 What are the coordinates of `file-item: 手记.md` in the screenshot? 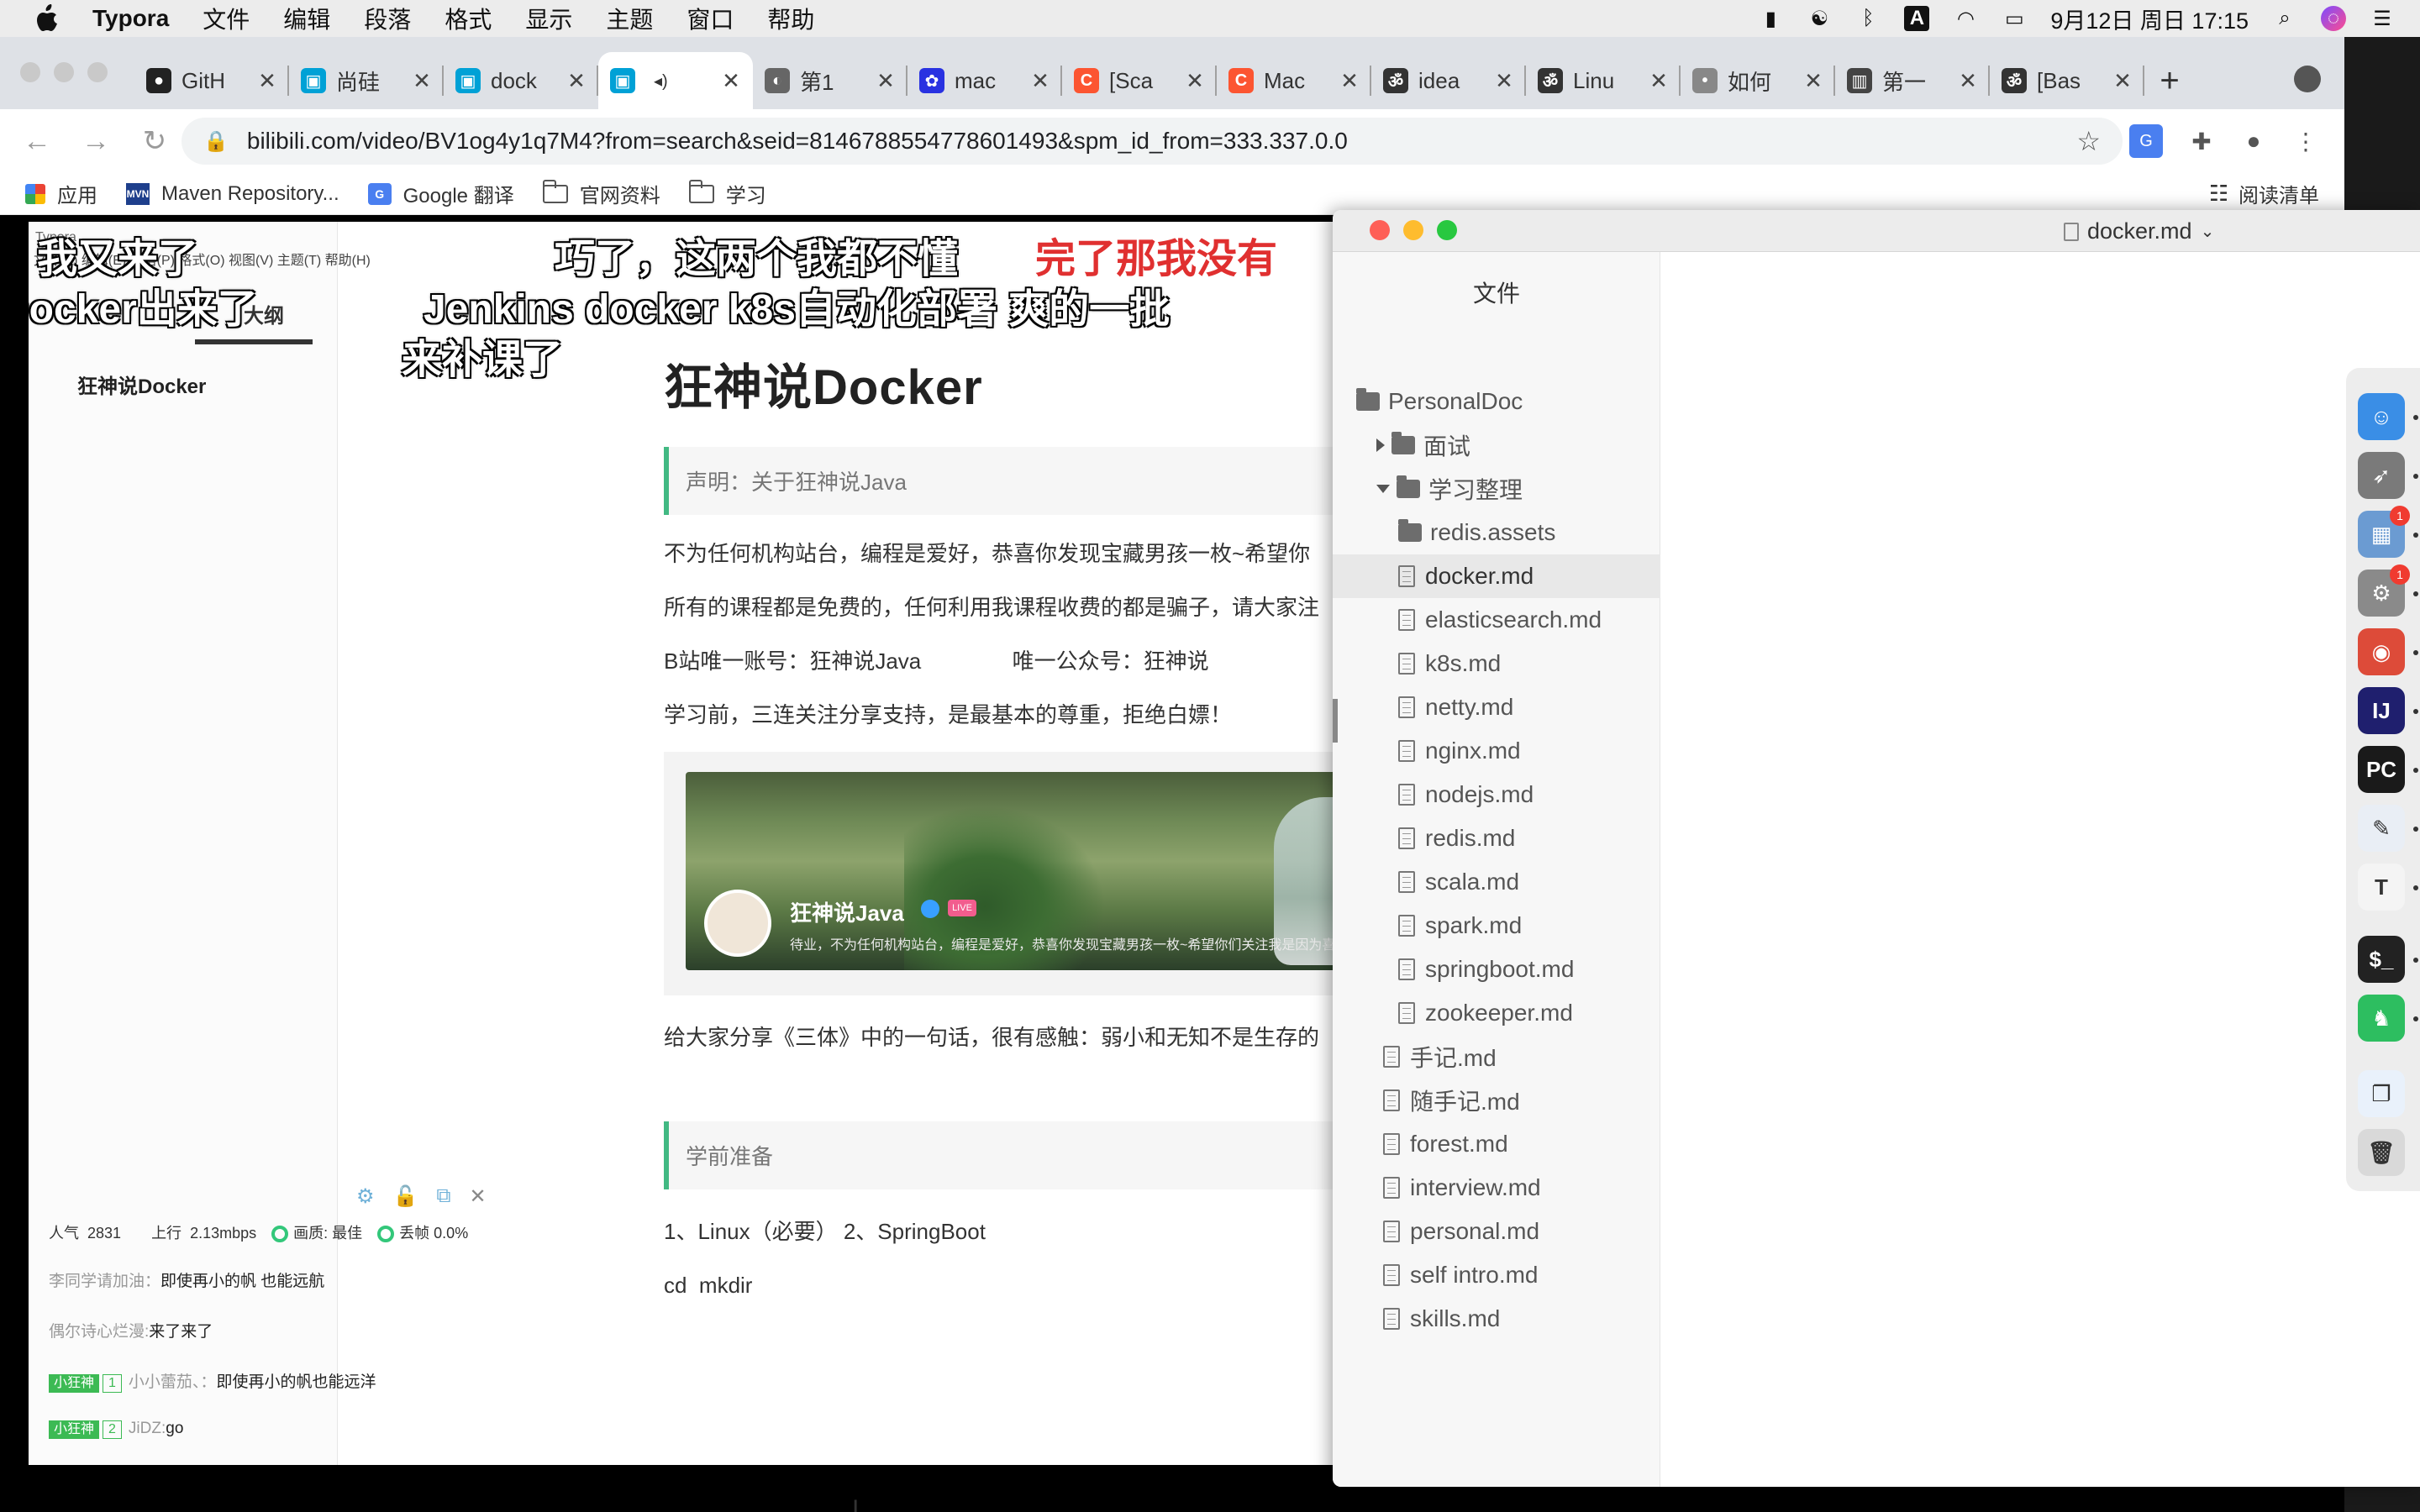 It's located at (1440, 1057).